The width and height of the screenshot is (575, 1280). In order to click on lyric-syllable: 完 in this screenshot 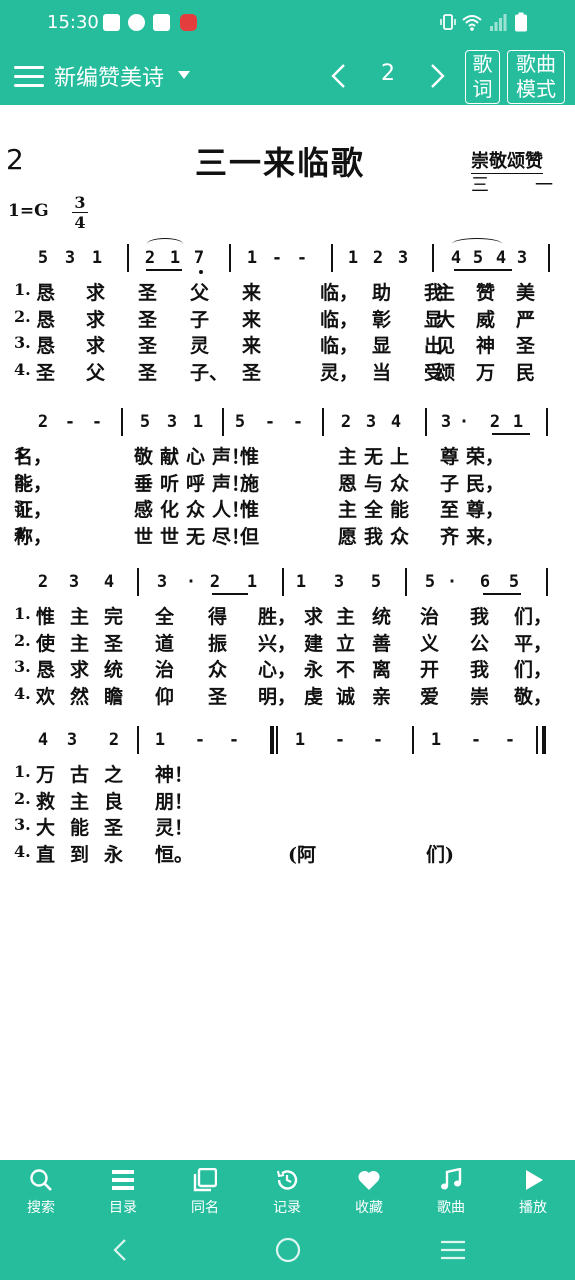, I will do `click(114, 617)`.